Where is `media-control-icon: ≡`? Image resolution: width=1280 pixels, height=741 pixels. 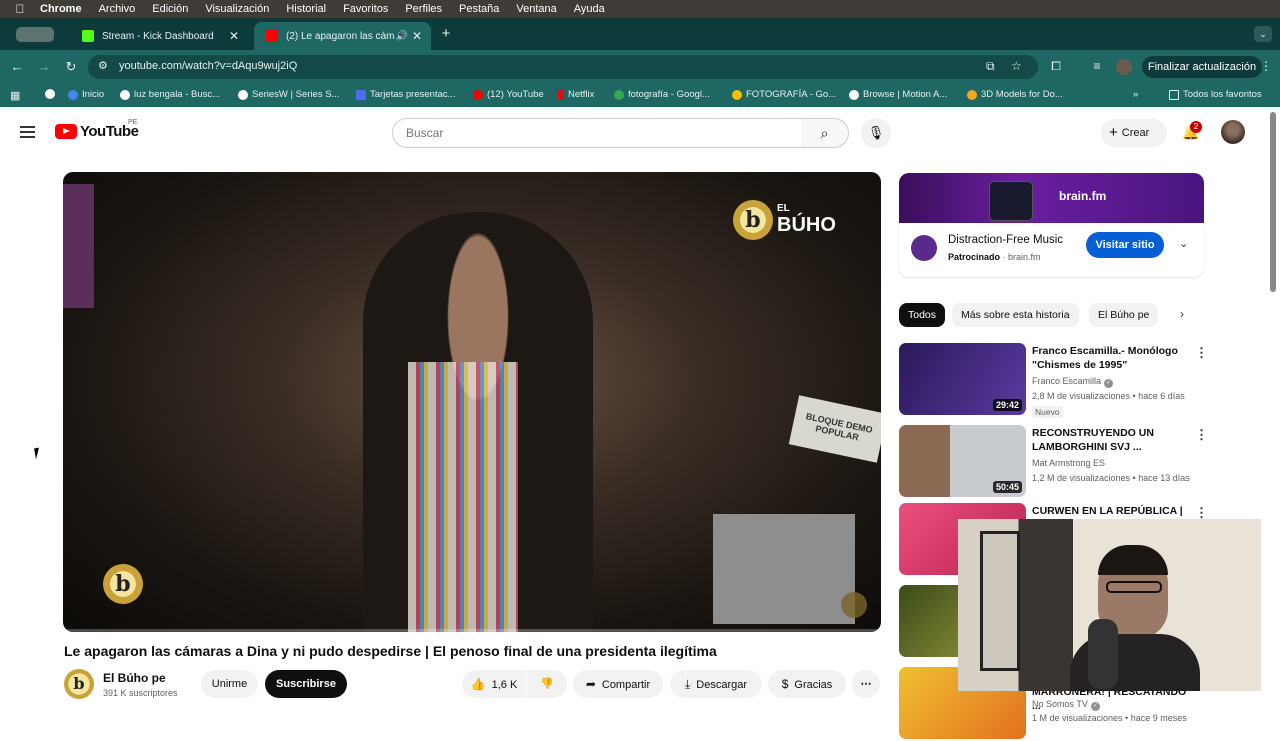
media-control-icon: ≡ is located at coordinates (1097, 66).